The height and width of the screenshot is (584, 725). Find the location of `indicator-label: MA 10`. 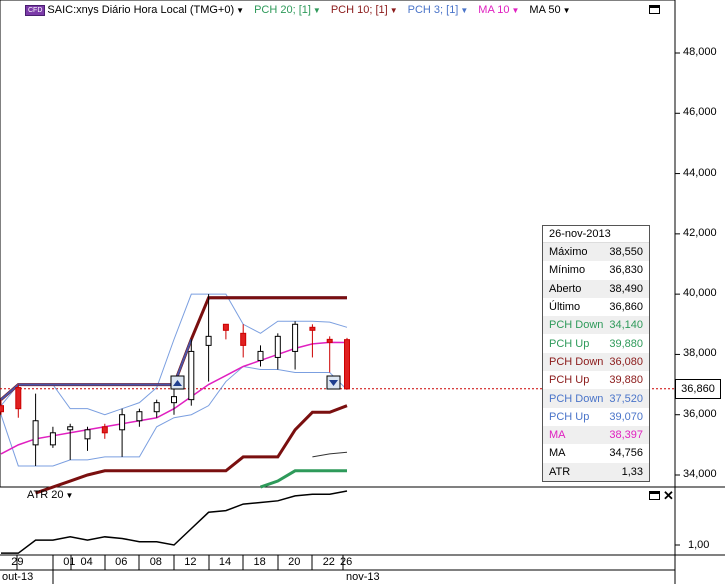

indicator-label: MA 10 is located at coordinates (494, 10).